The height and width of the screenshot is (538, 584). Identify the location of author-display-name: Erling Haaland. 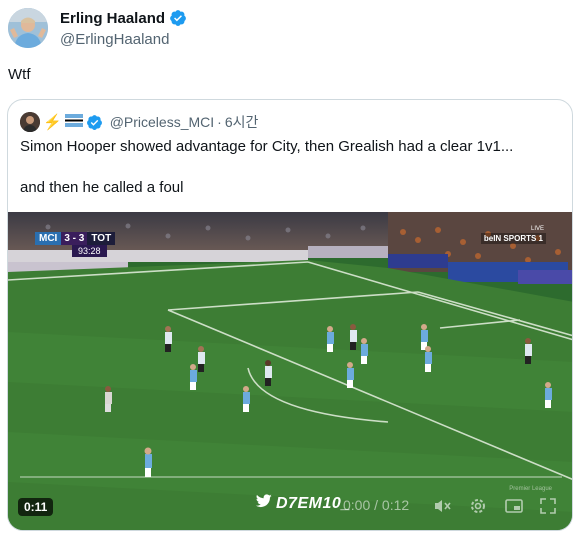
(112, 18).